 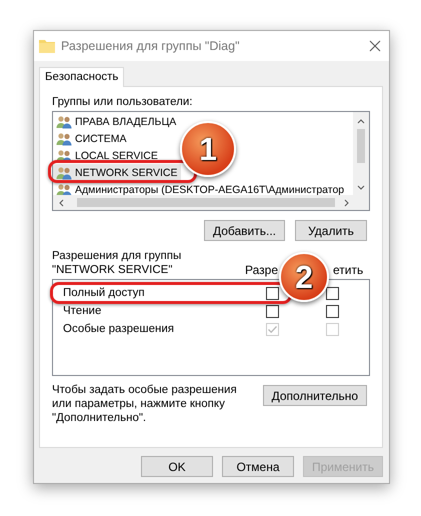 What do you see at coordinates (348, 270) in the screenshot?
I see `column-header: етить` at bounding box center [348, 270].